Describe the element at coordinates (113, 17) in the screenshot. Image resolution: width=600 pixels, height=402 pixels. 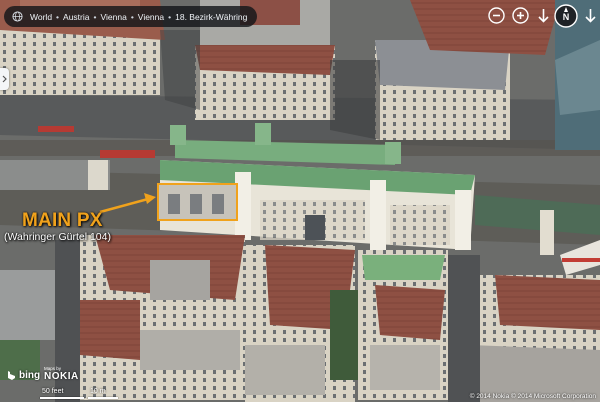
I see `breadcrumb-item-state: Vienna` at that location.